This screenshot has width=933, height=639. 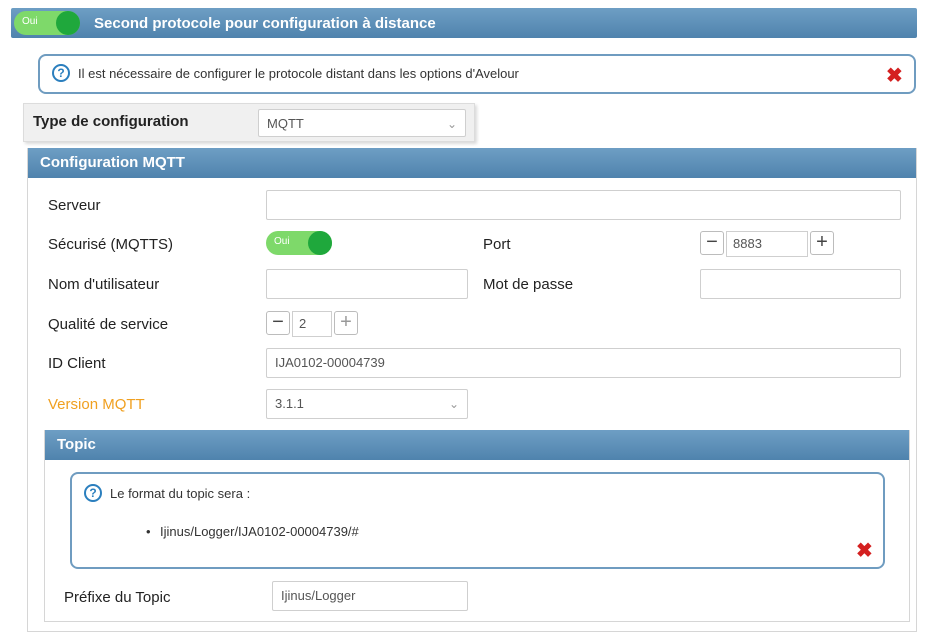 What do you see at coordinates (583, 205) in the screenshot?
I see `serveur-input` at bounding box center [583, 205].